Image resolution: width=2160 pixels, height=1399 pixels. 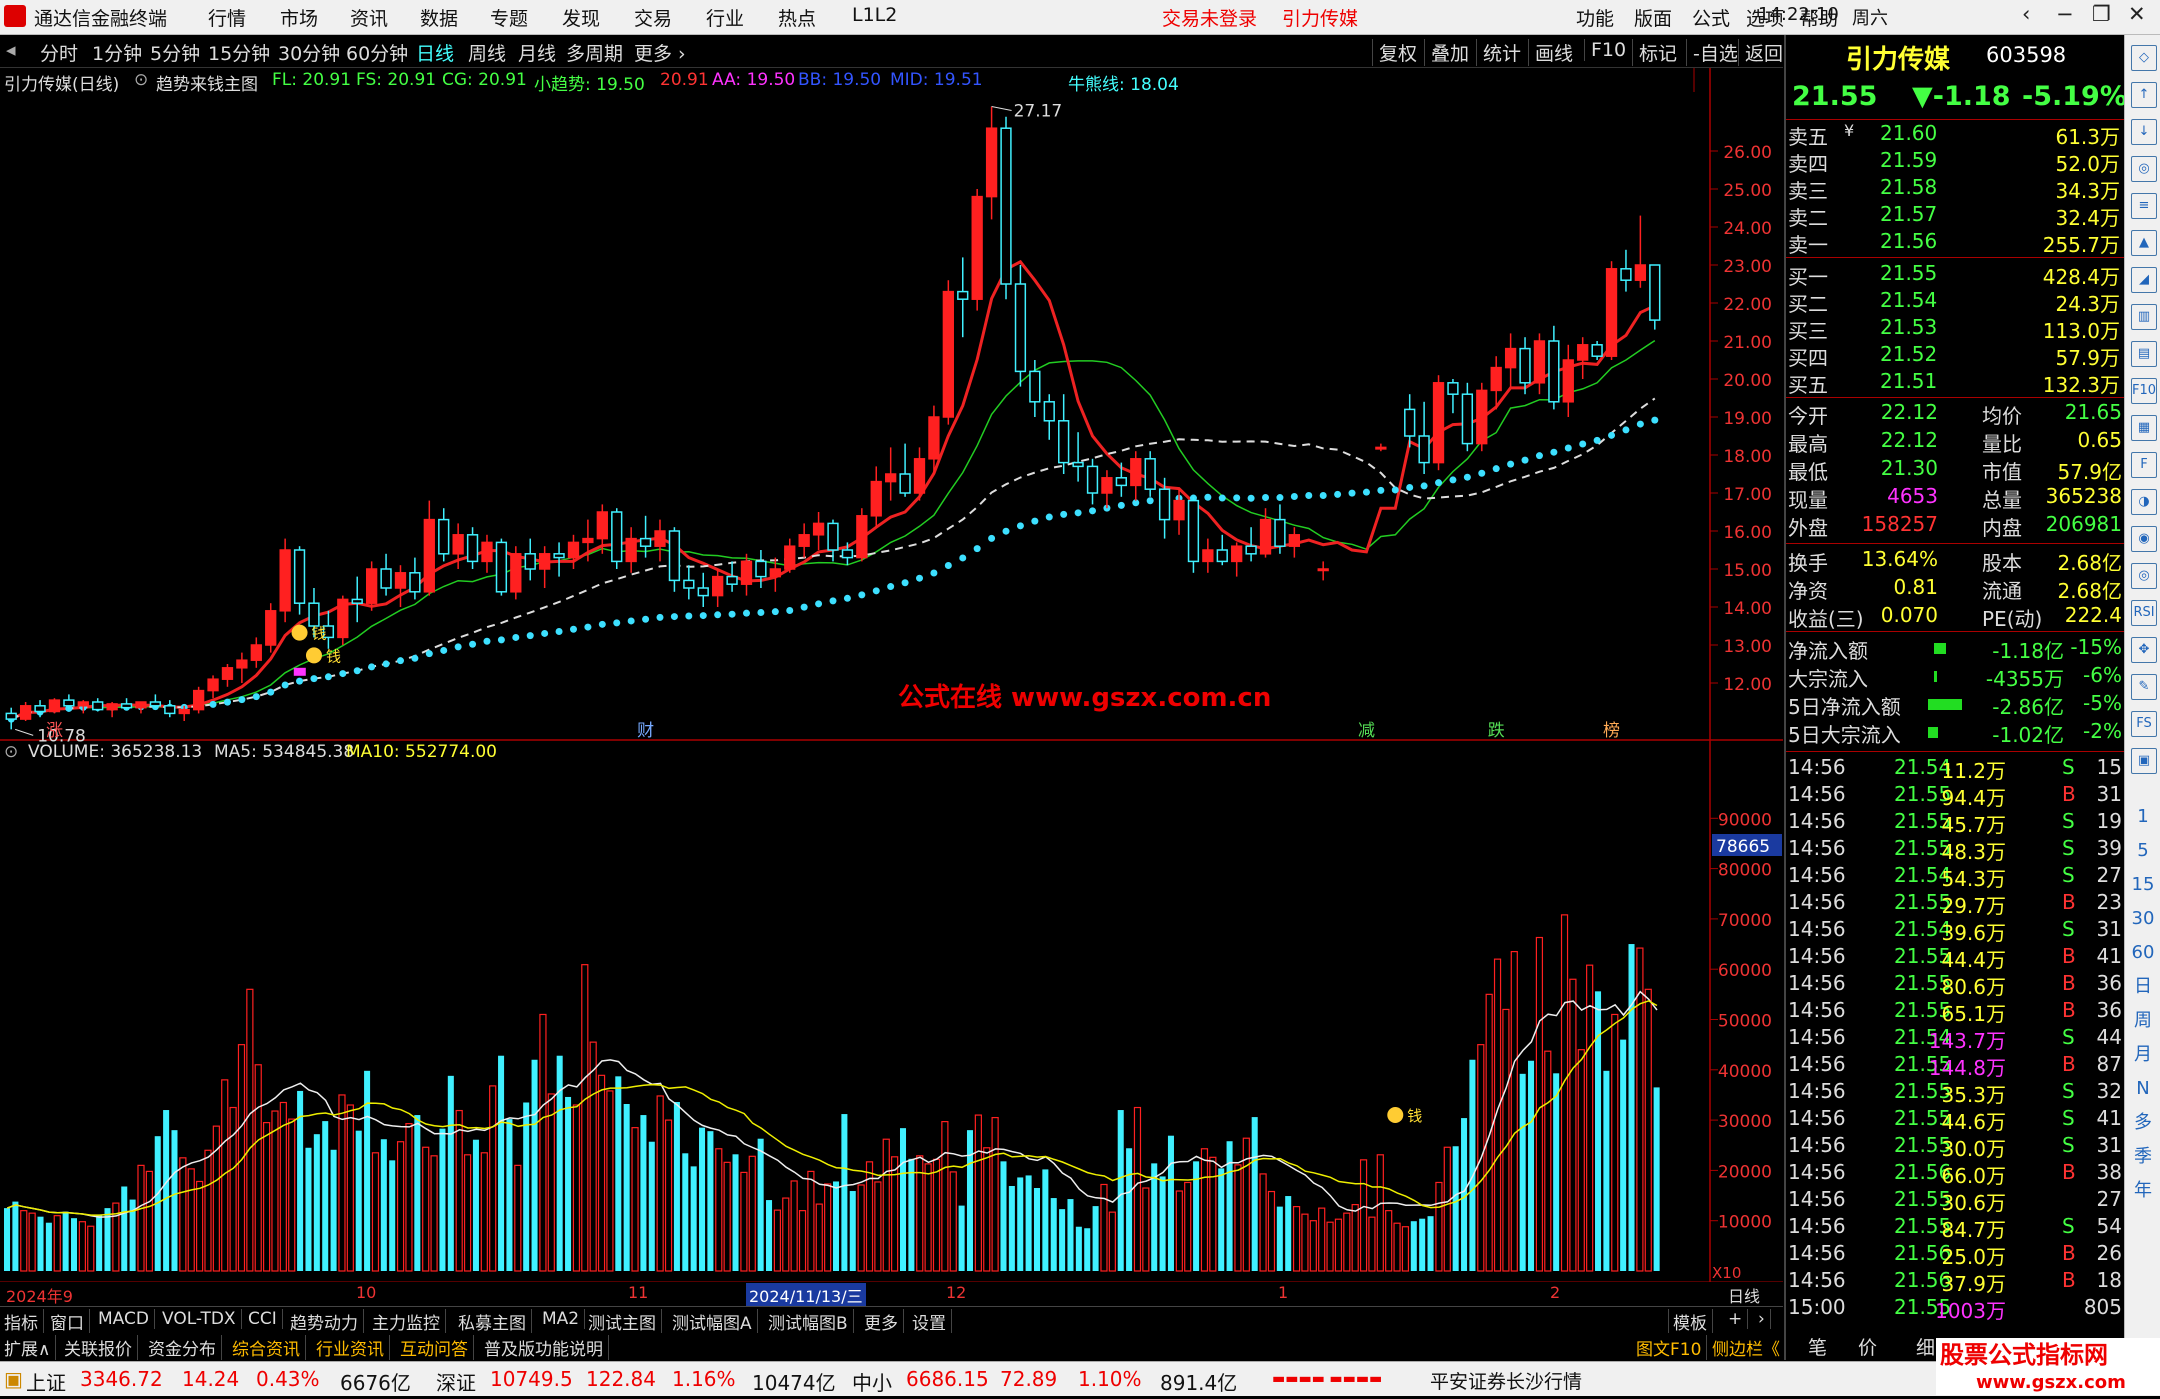 What do you see at coordinates (1749, 1347) in the screenshot?
I see `extension-tab-8: 侧边栏《` at bounding box center [1749, 1347].